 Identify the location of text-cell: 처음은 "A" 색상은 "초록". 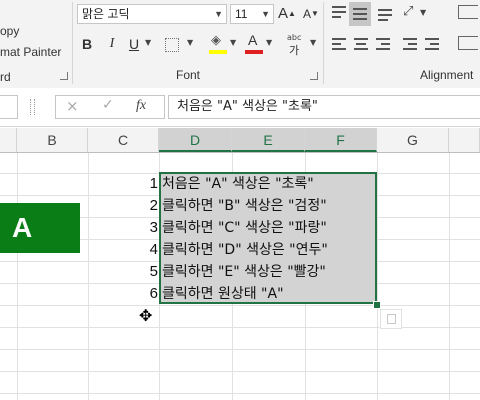
(238, 184).